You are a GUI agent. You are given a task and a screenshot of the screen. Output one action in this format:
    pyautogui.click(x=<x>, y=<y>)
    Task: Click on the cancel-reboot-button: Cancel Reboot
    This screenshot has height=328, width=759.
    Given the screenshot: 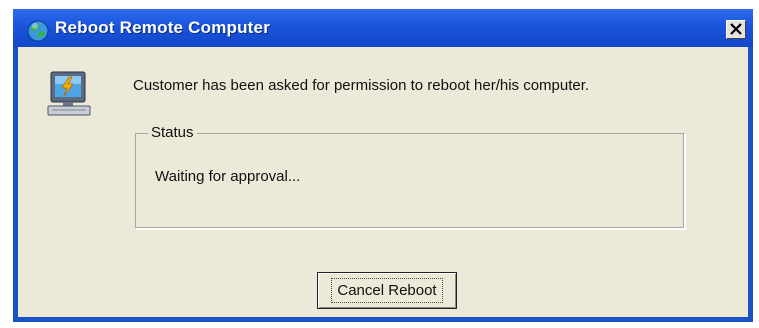 What is the action you would take?
    pyautogui.click(x=387, y=290)
    